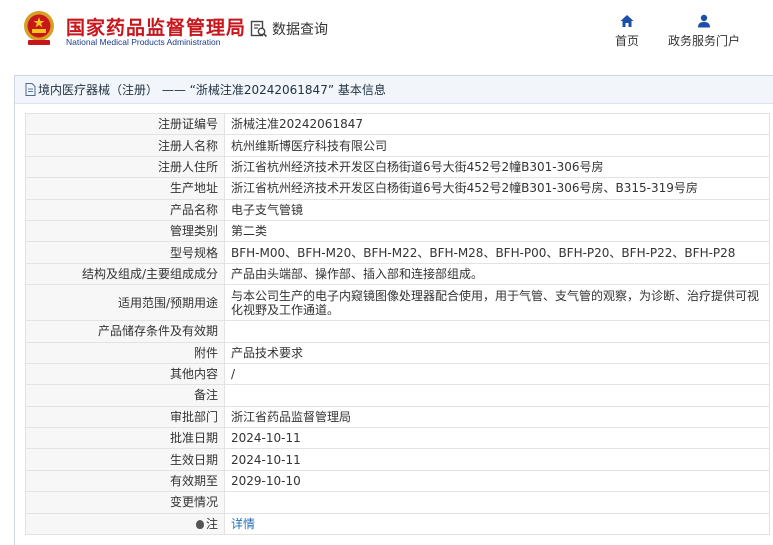 The image size is (773, 545). I want to click on breadcrumb: 境内医疗器械（注册） —— “浙械注准20242061847” 基本信息, so click(394, 90).